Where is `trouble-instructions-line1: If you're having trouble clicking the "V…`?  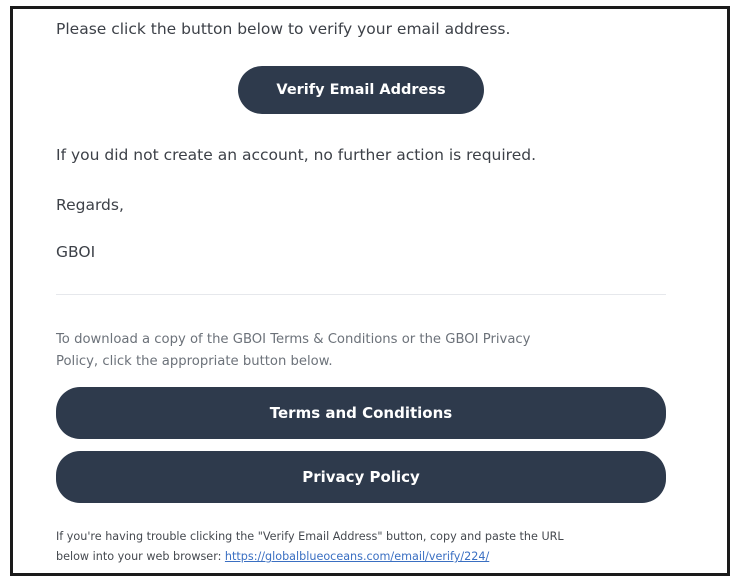
trouble-instructions-line1: If you're having trouble clicking the "V… is located at coordinates (310, 536).